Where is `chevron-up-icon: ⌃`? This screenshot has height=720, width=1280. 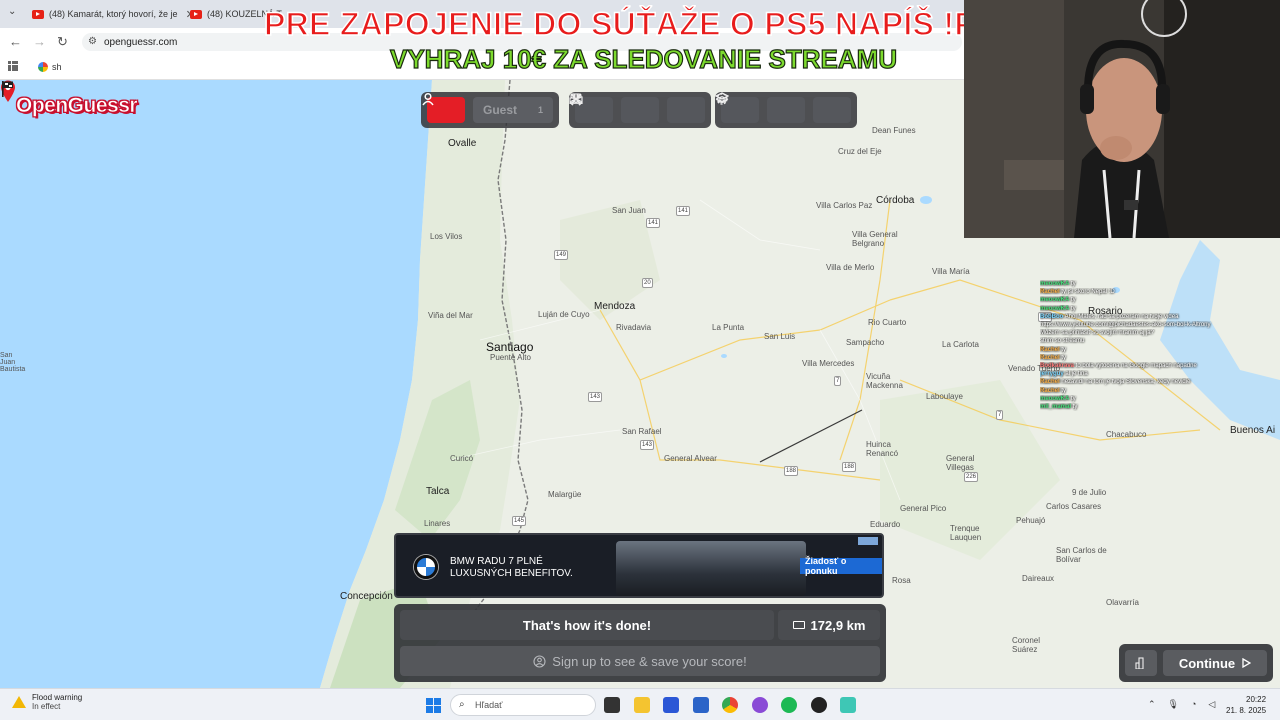
chevron-up-icon: ⌃ is located at coordinates (1152, 704).